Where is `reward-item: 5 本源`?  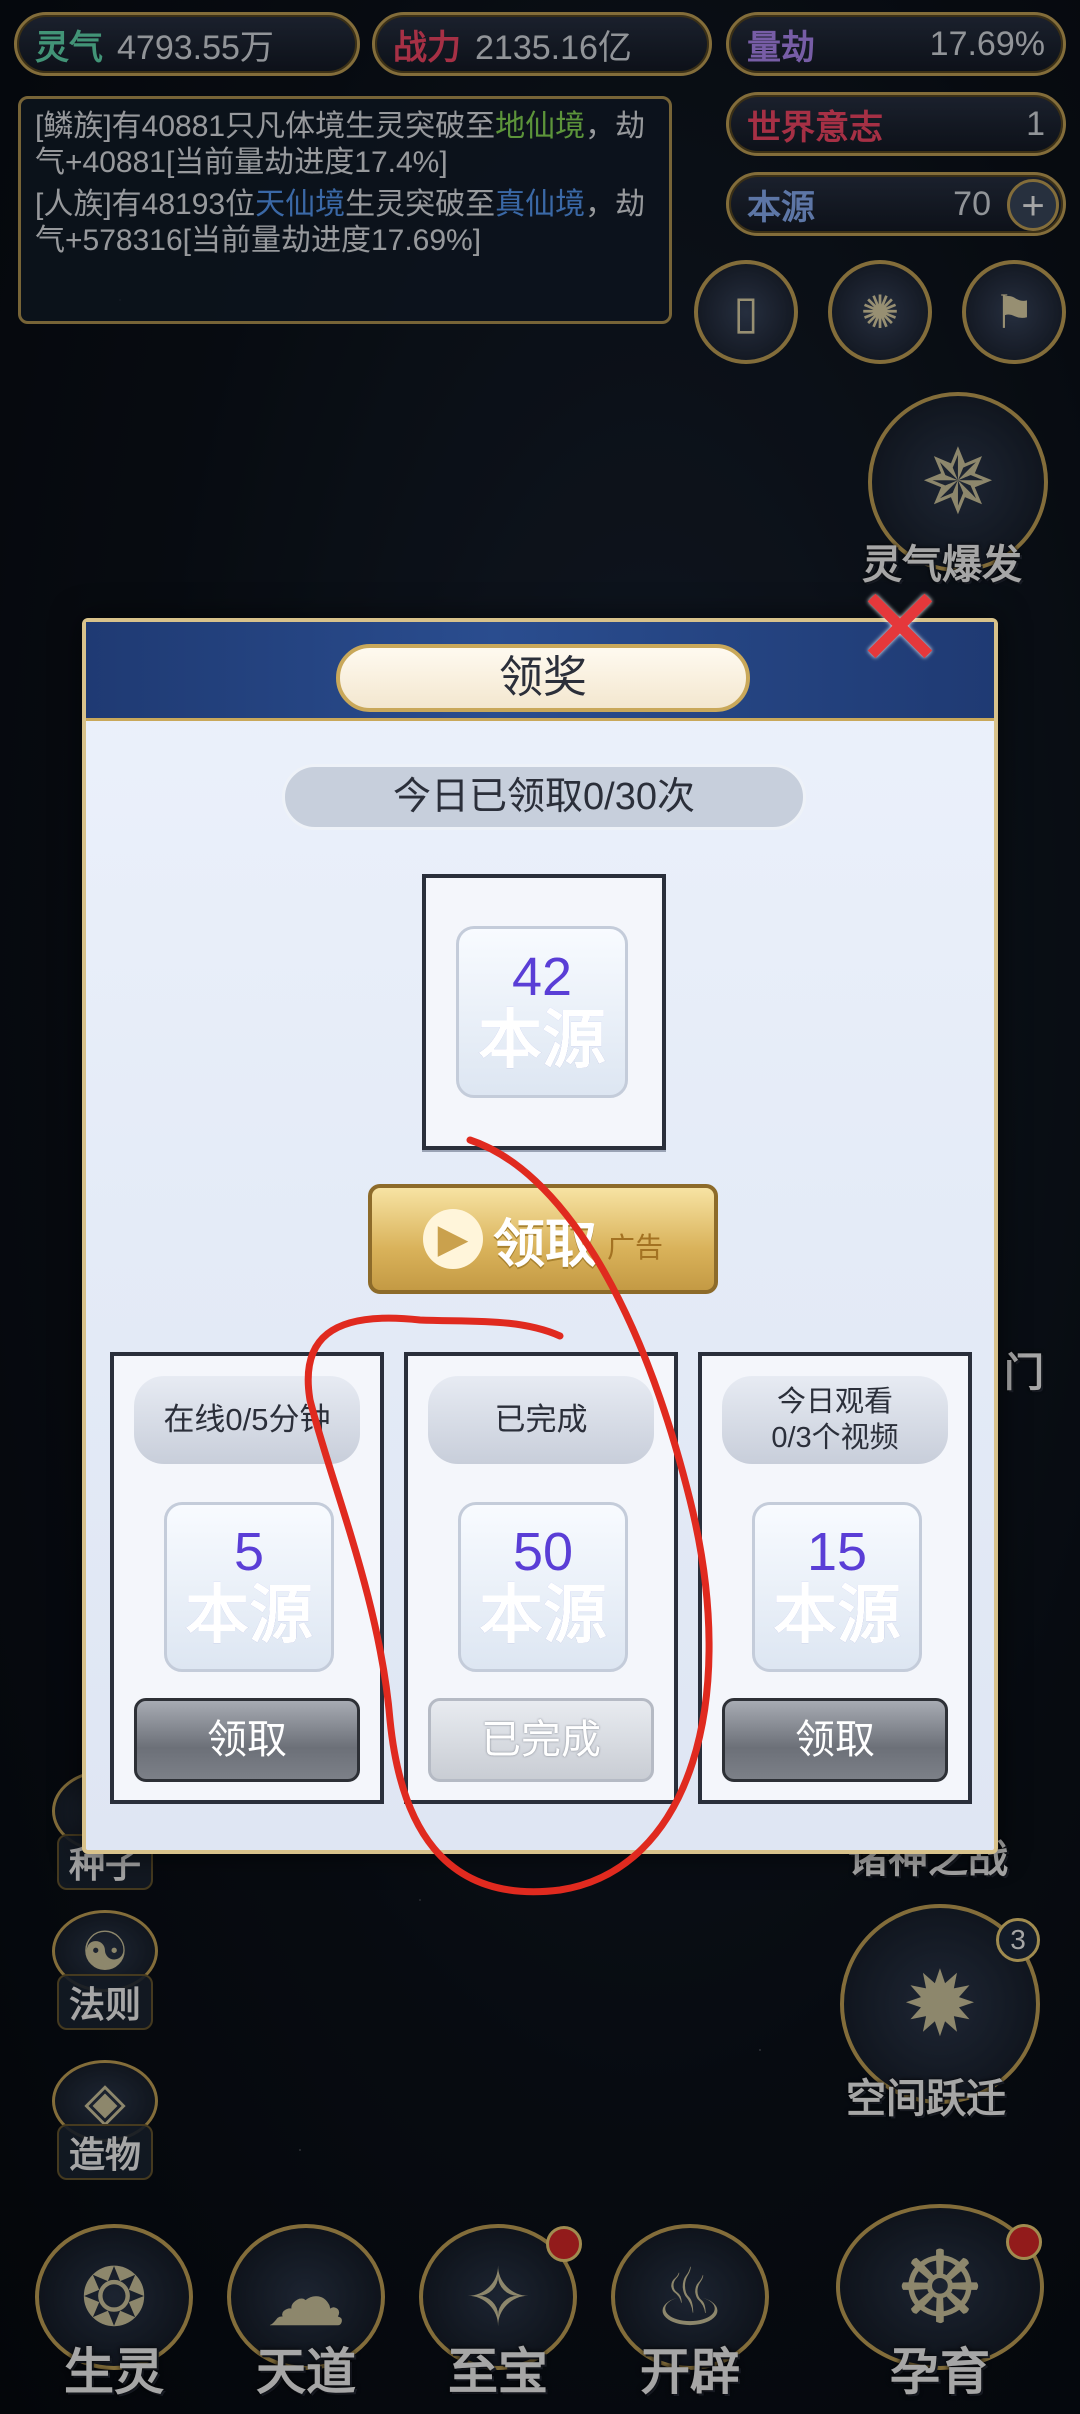 reward-item: 5 本源 is located at coordinates (249, 1587).